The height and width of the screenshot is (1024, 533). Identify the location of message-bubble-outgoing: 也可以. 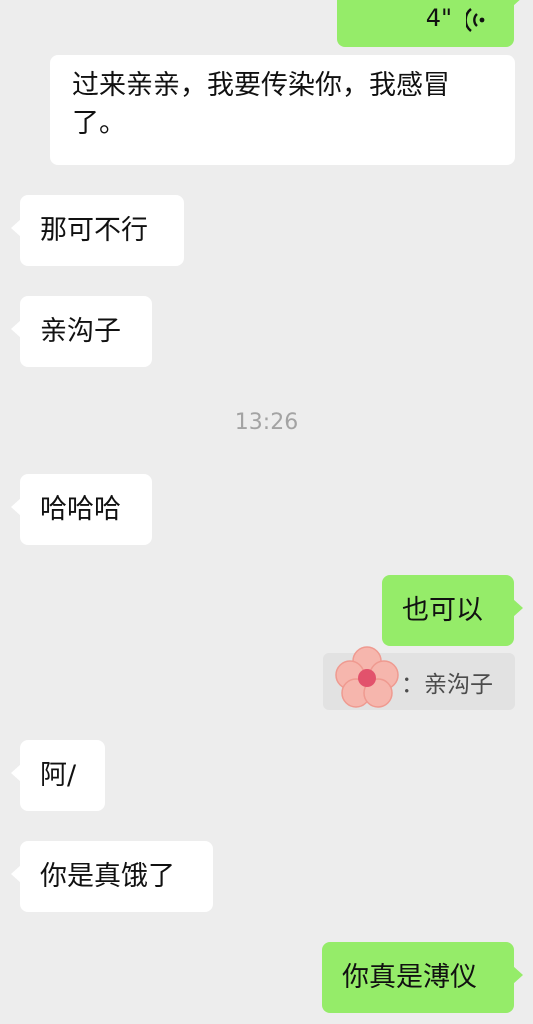
(452, 610).